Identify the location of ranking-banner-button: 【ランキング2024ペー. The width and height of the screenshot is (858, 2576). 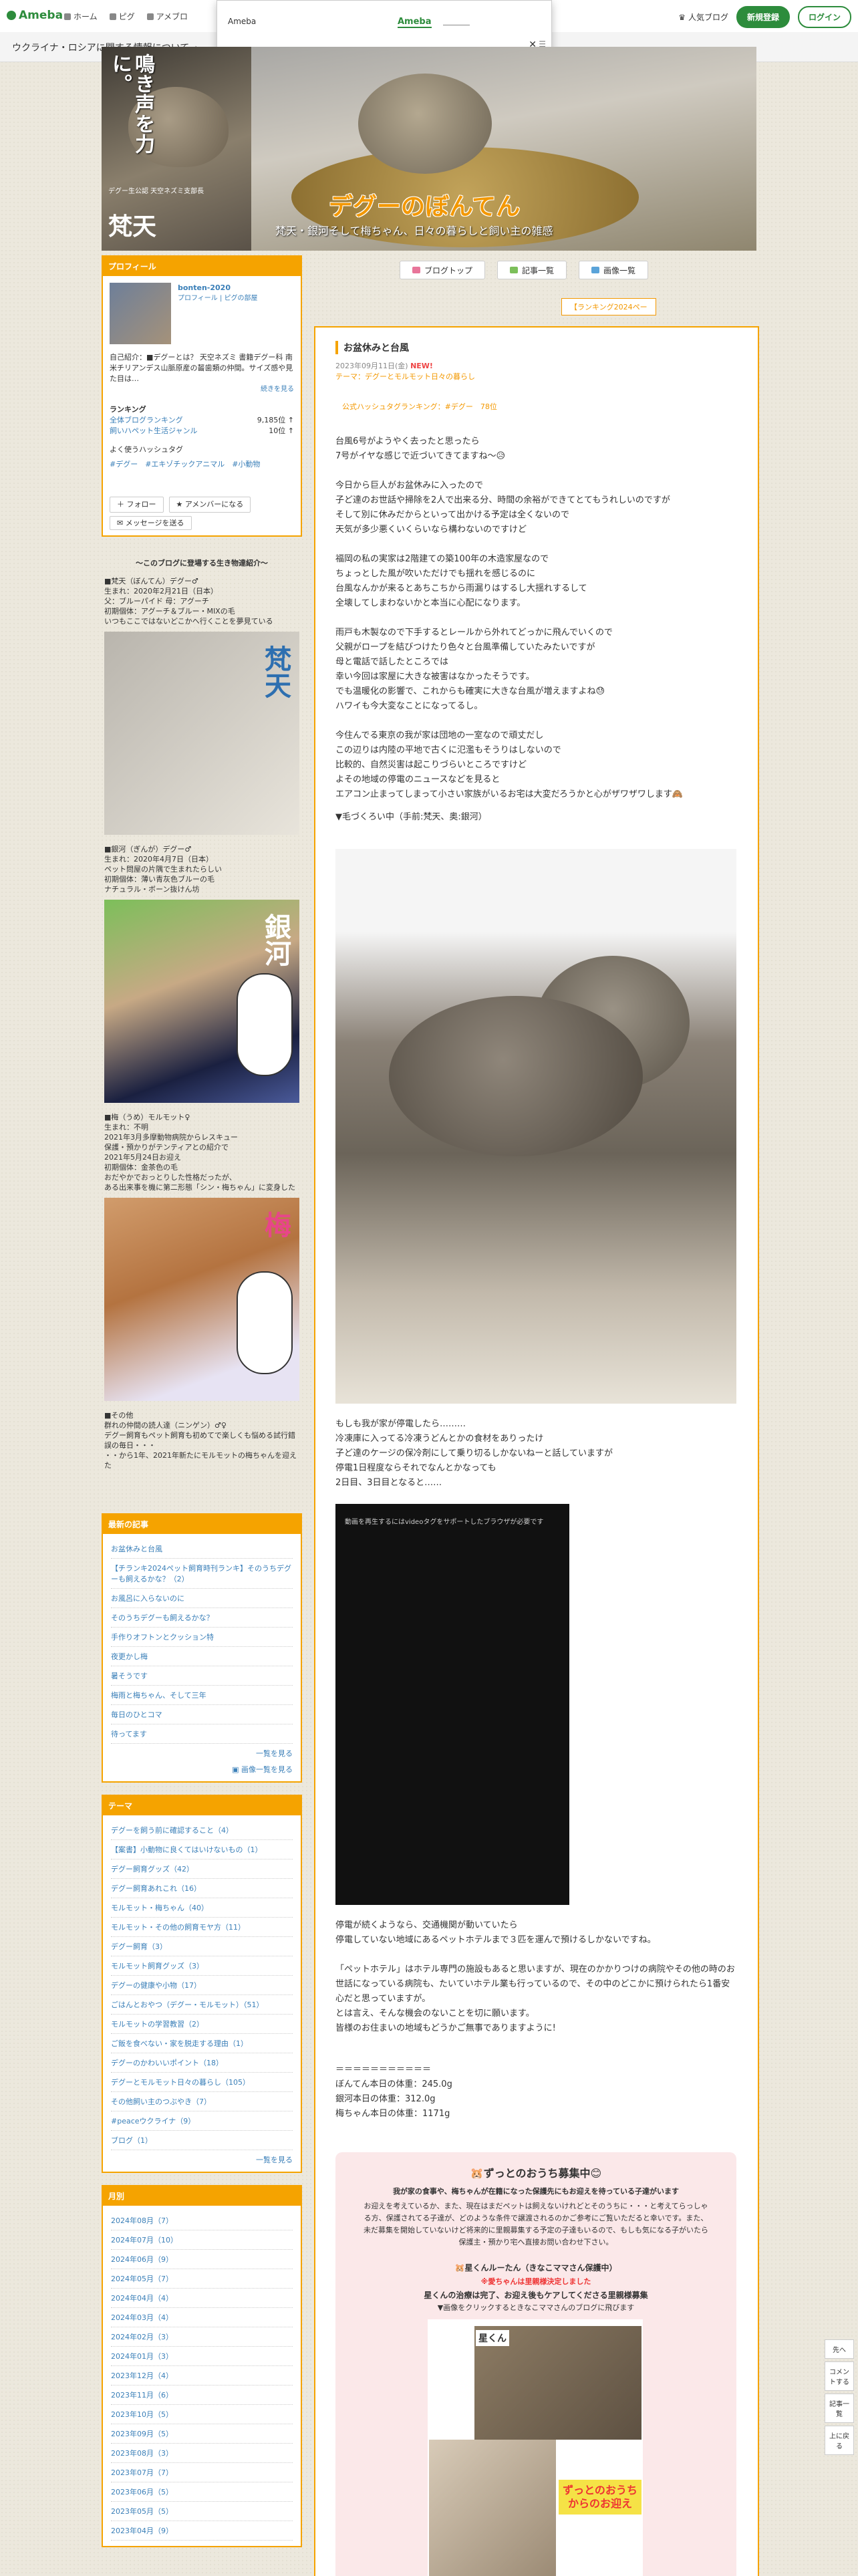
(608, 307).